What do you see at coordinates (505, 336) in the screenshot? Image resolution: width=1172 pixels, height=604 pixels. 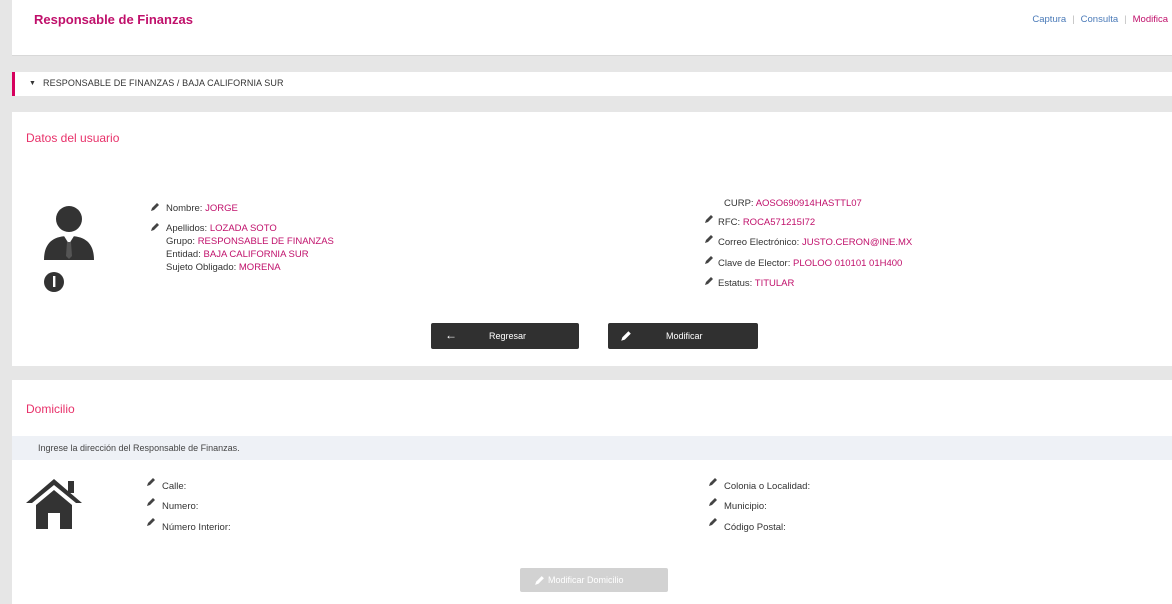 I see `back-button: ← Regresar` at bounding box center [505, 336].